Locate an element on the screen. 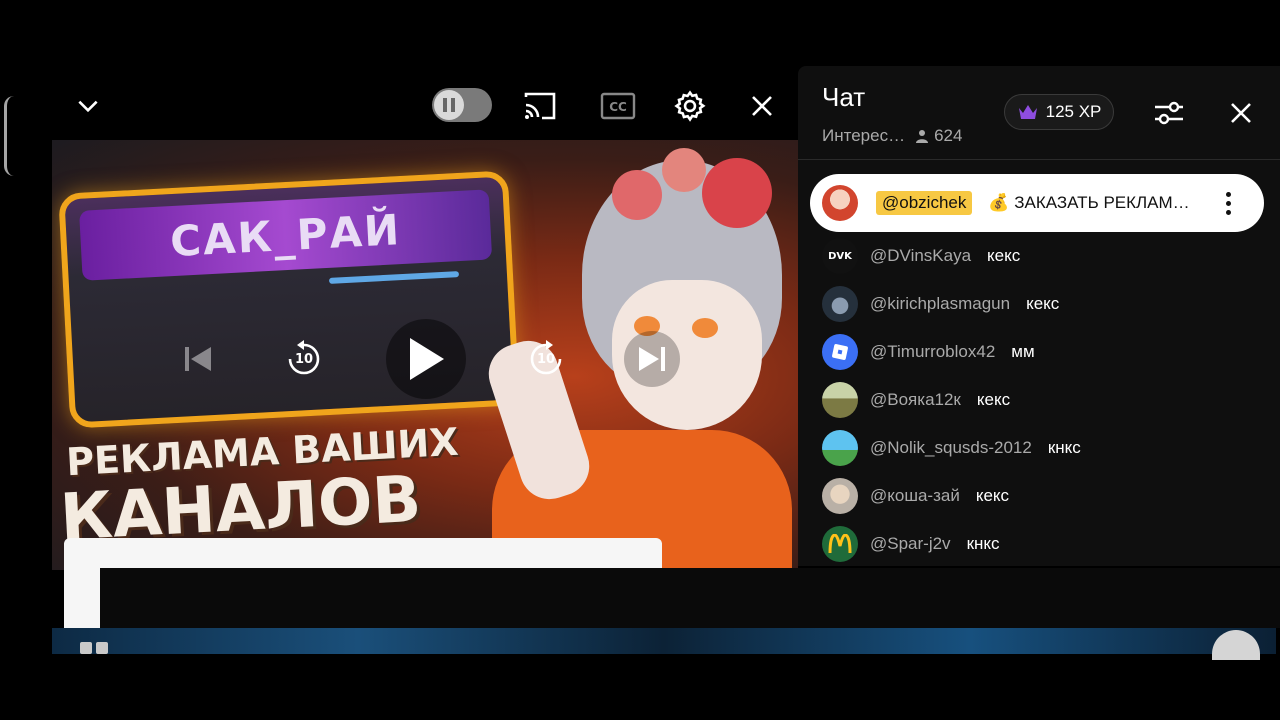 This screenshot has width=1280, height=720. person-icon is located at coordinates (922, 136).